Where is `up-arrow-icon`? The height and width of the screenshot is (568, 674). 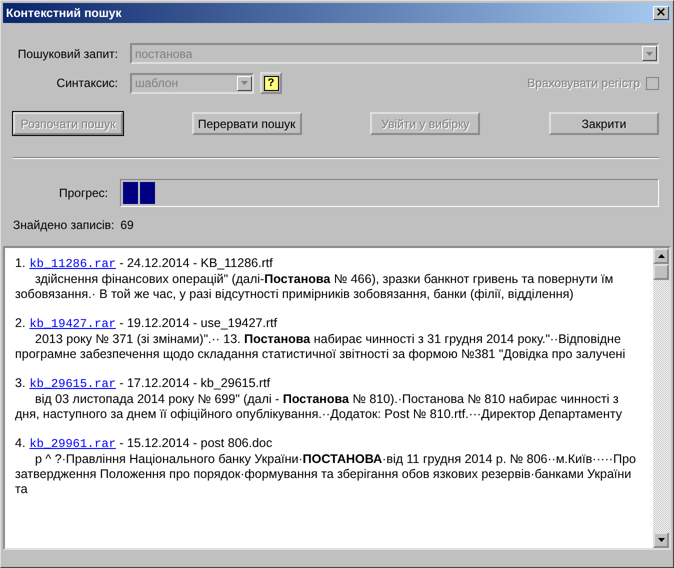 up-arrow-icon is located at coordinates (661, 256).